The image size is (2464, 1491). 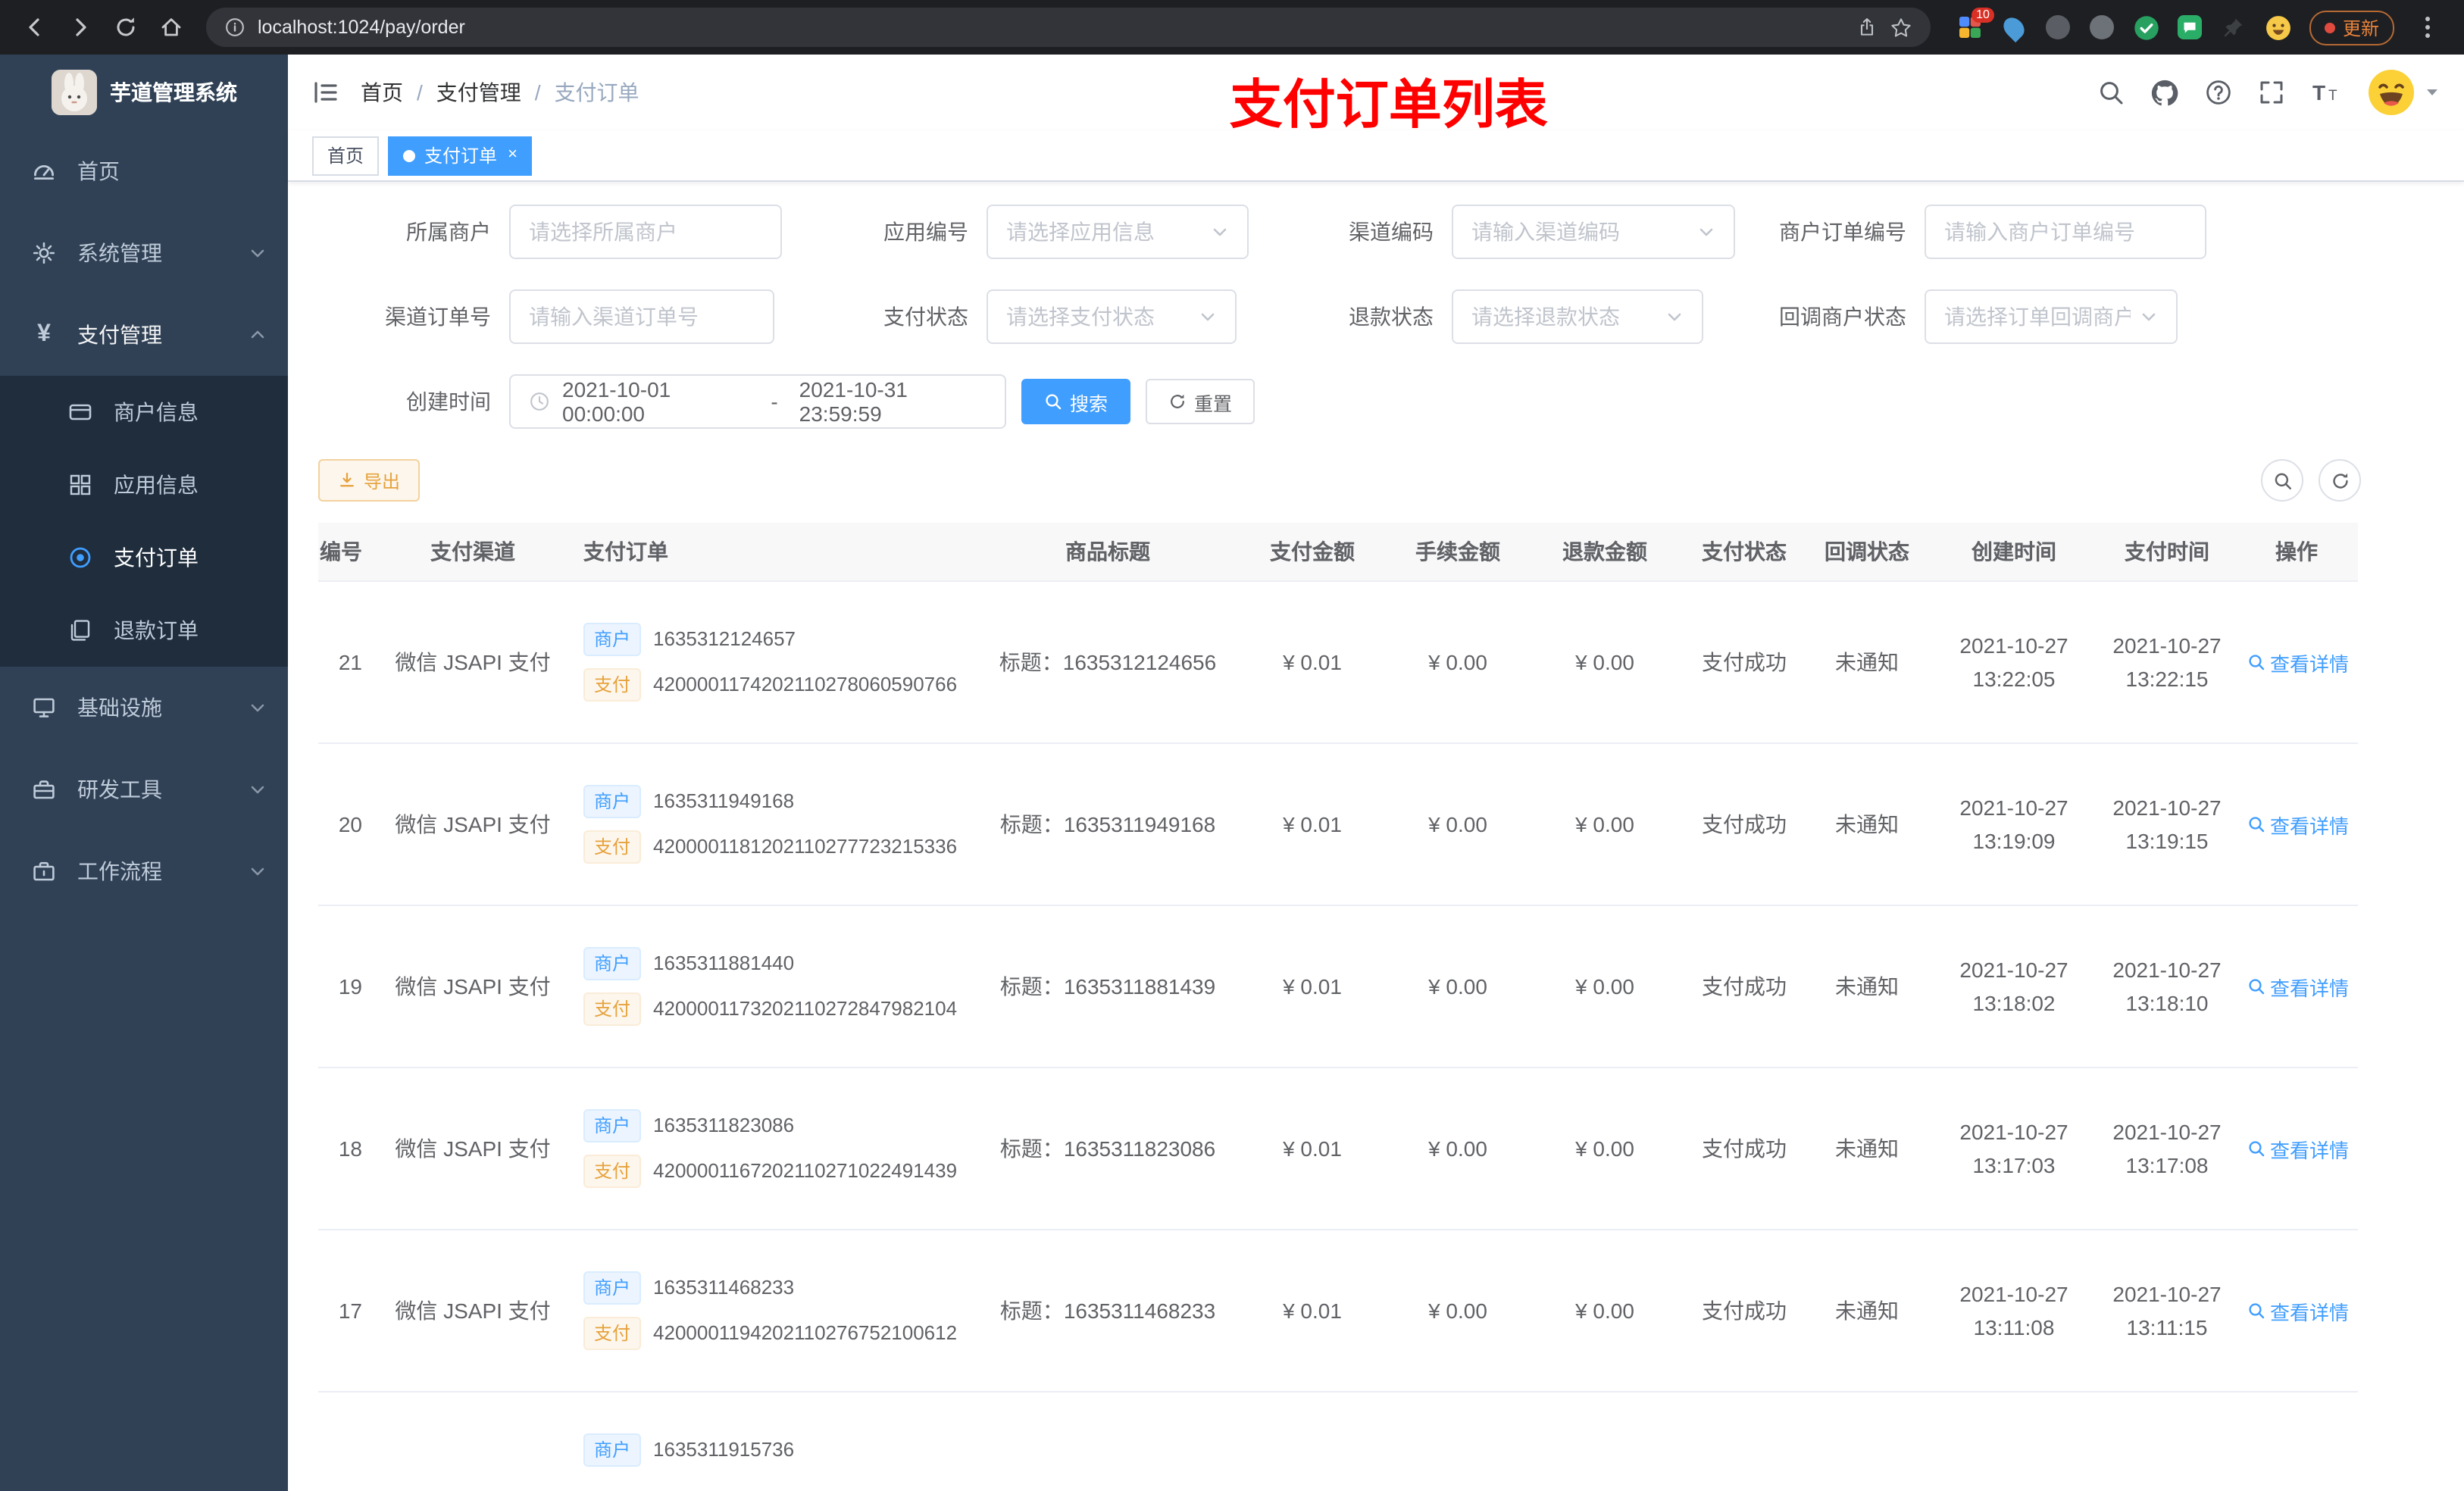 What do you see at coordinates (460, 155) in the screenshot?
I see `tab-pay-order: 支付订单 ×` at bounding box center [460, 155].